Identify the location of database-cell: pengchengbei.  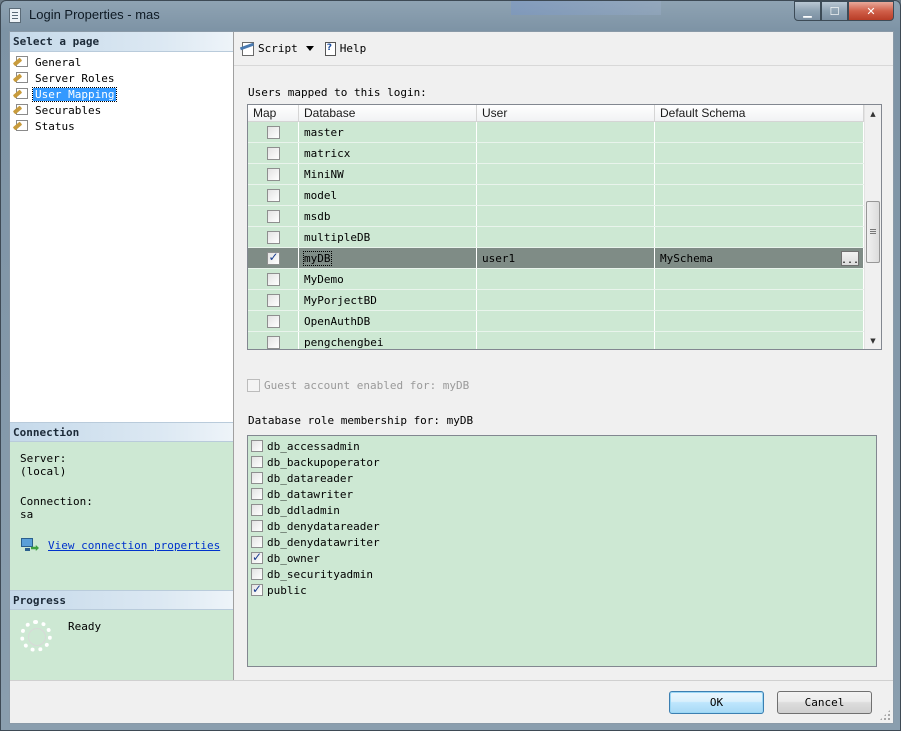
(388, 340).